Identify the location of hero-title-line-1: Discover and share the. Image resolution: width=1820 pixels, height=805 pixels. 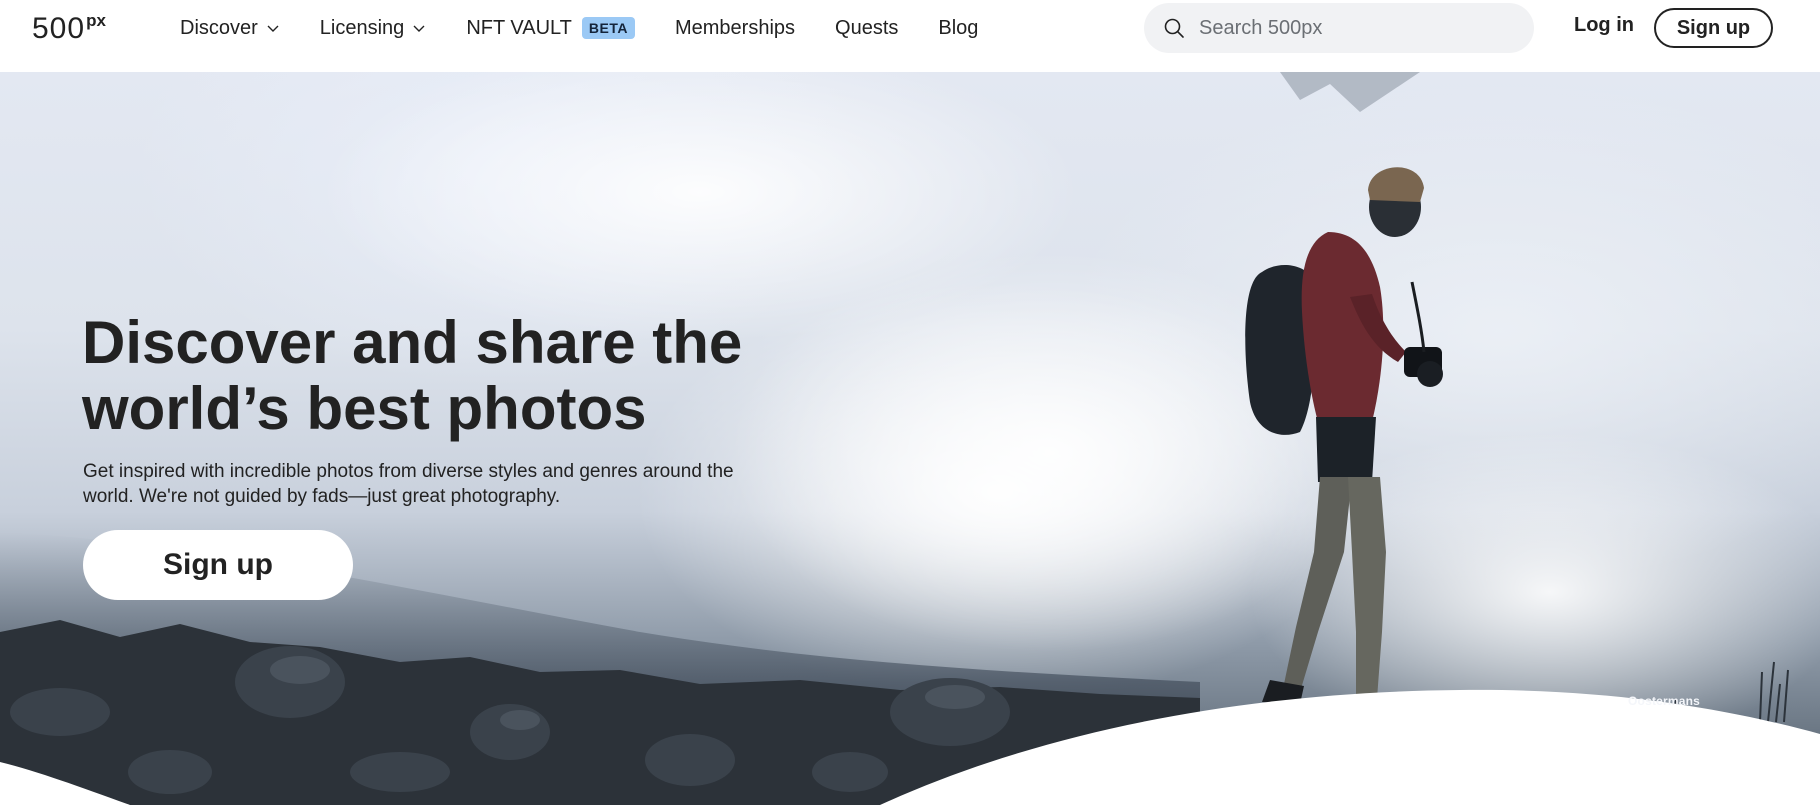
(412, 342).